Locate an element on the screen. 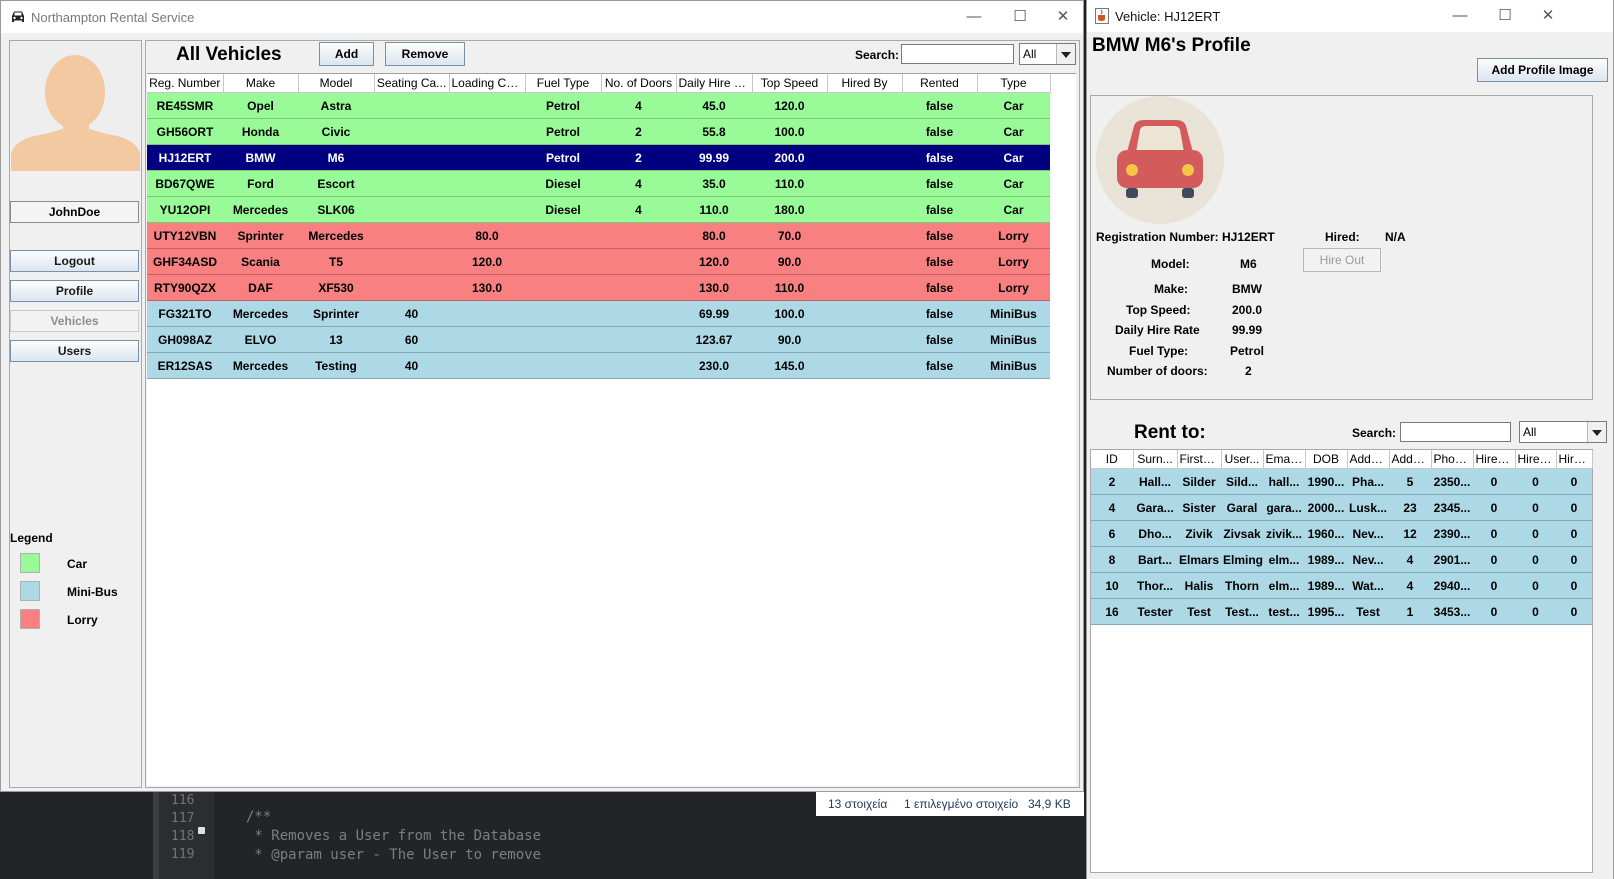 This screenshot has width=1614, height=879. profile-button: Profile is located at coordinates (74, 291).